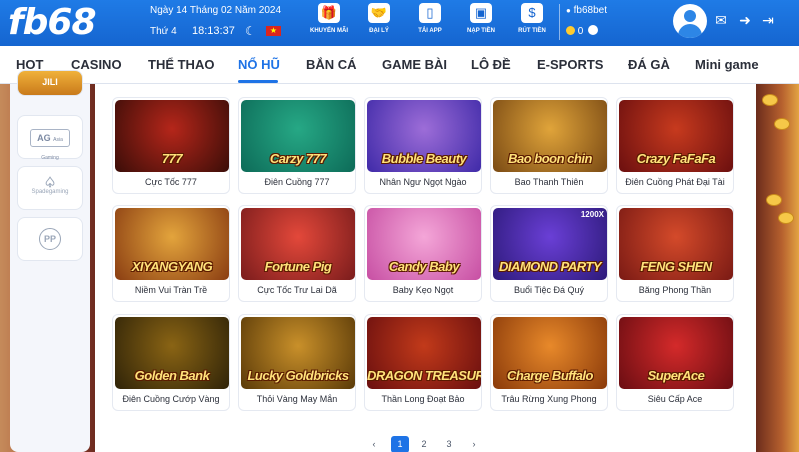 This screenshot has width=799, height=452. I want to click on active-tab-underline, so click(258, 81).